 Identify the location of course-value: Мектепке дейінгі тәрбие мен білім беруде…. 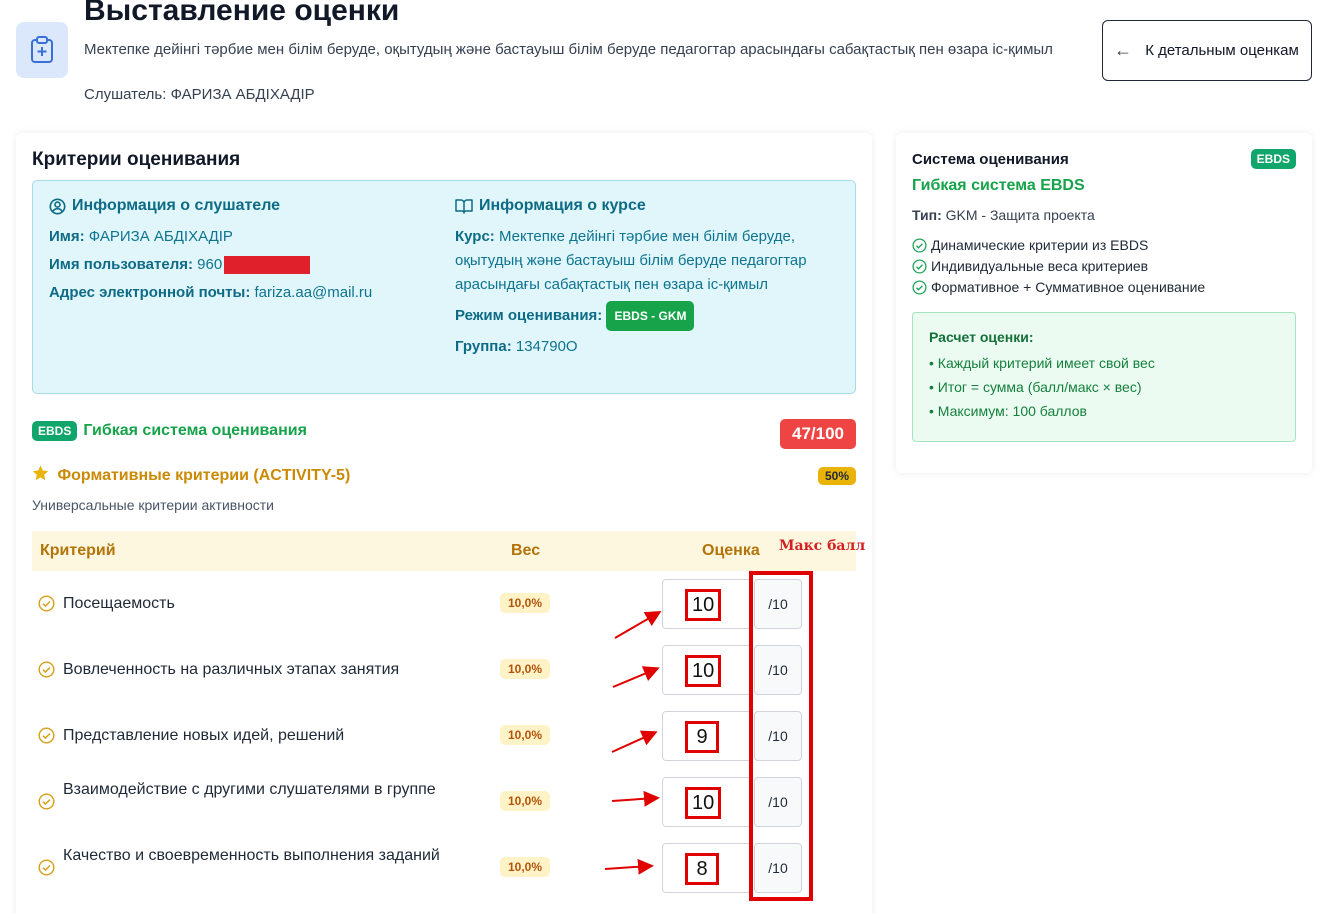
(631, 260).